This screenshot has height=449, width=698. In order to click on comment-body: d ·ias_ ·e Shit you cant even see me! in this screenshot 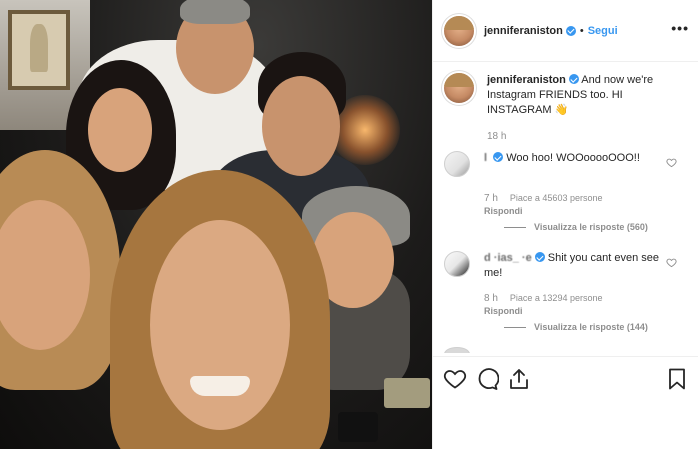, I will do `click(574, 266)`.